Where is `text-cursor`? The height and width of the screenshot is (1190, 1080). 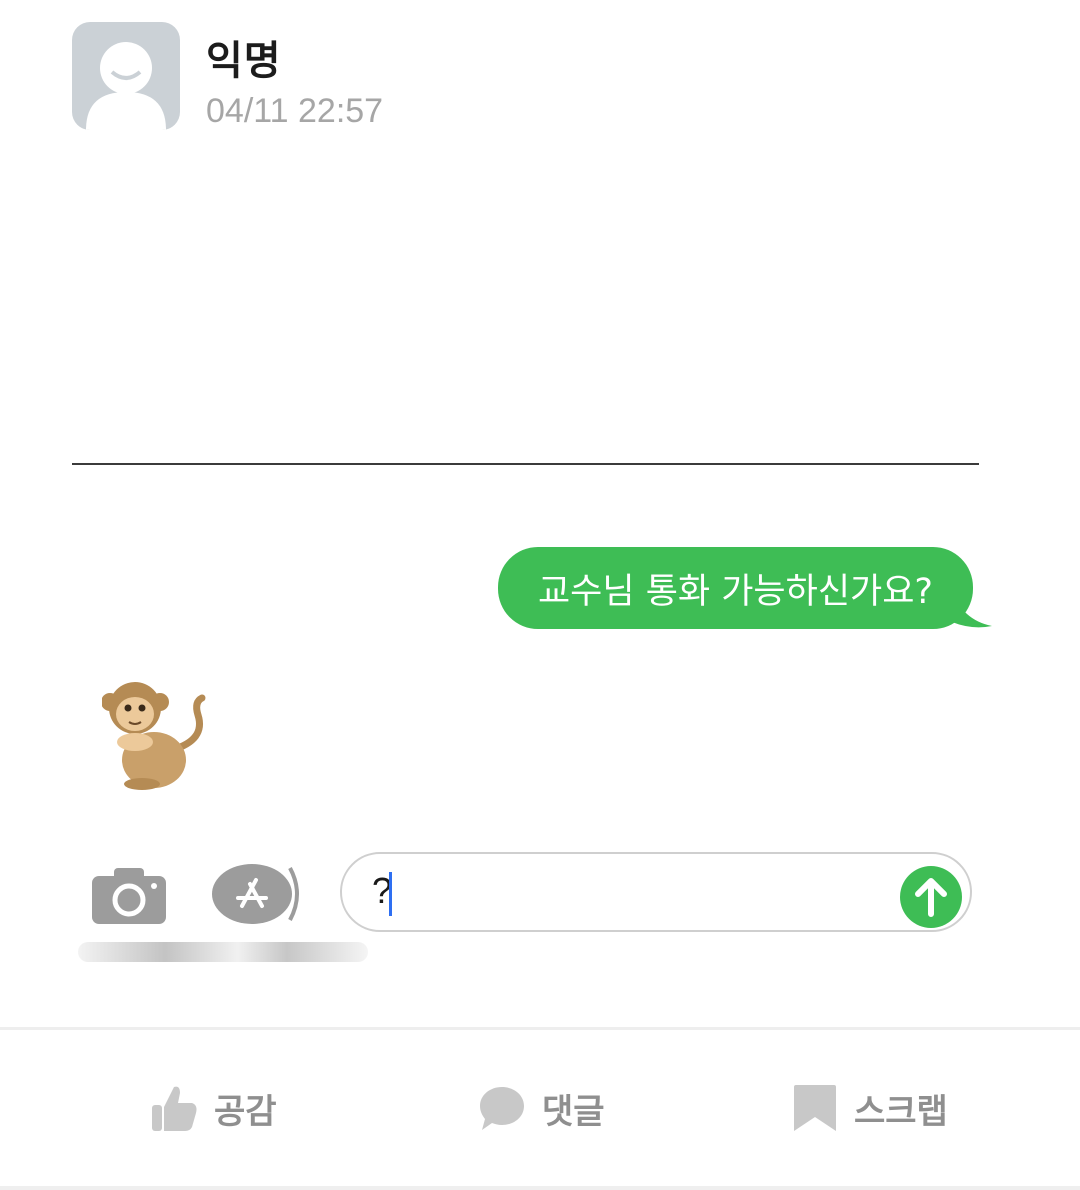
text-cursor is located at coordinates (390, 894).